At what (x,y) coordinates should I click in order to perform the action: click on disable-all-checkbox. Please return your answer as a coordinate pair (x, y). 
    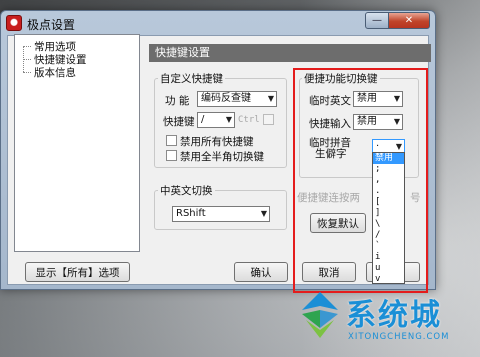
    Looking at the image, I should click on (171, 140).